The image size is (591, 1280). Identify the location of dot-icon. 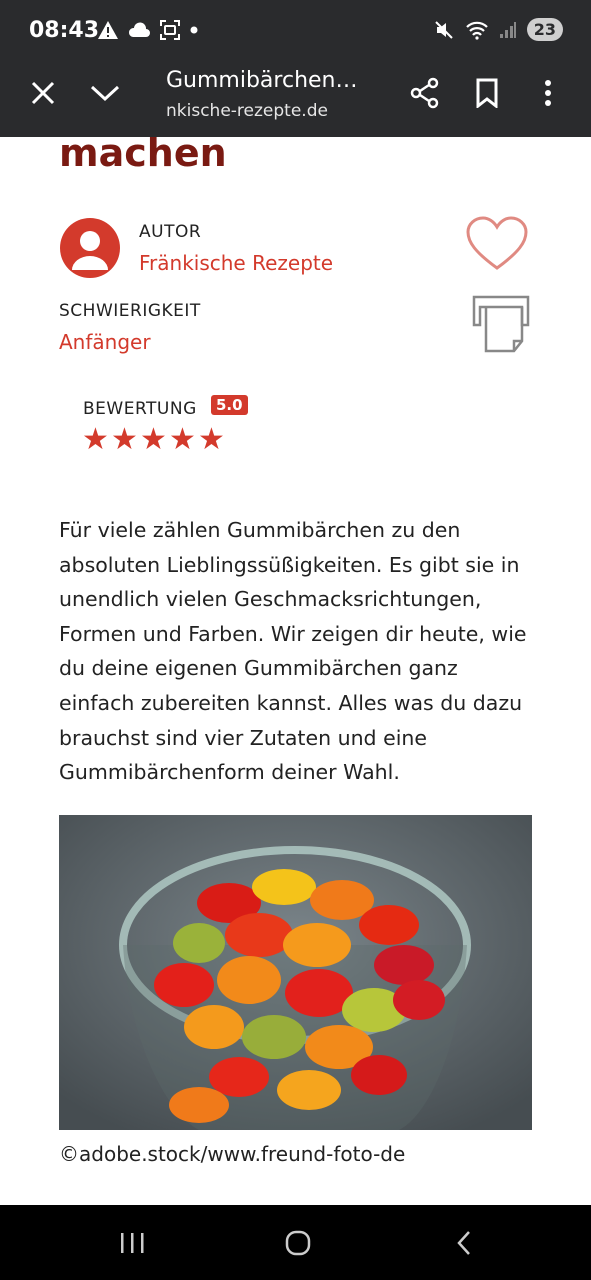
(194, 30).